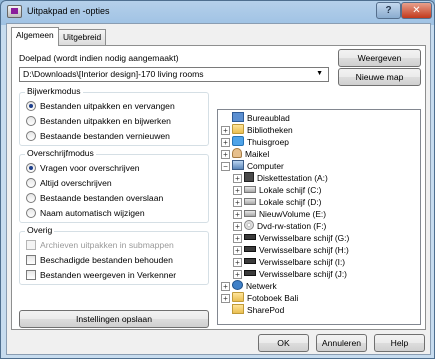  I want to click on tree-item-label: Verwisselbare schijf (H:), so click(304, 250).